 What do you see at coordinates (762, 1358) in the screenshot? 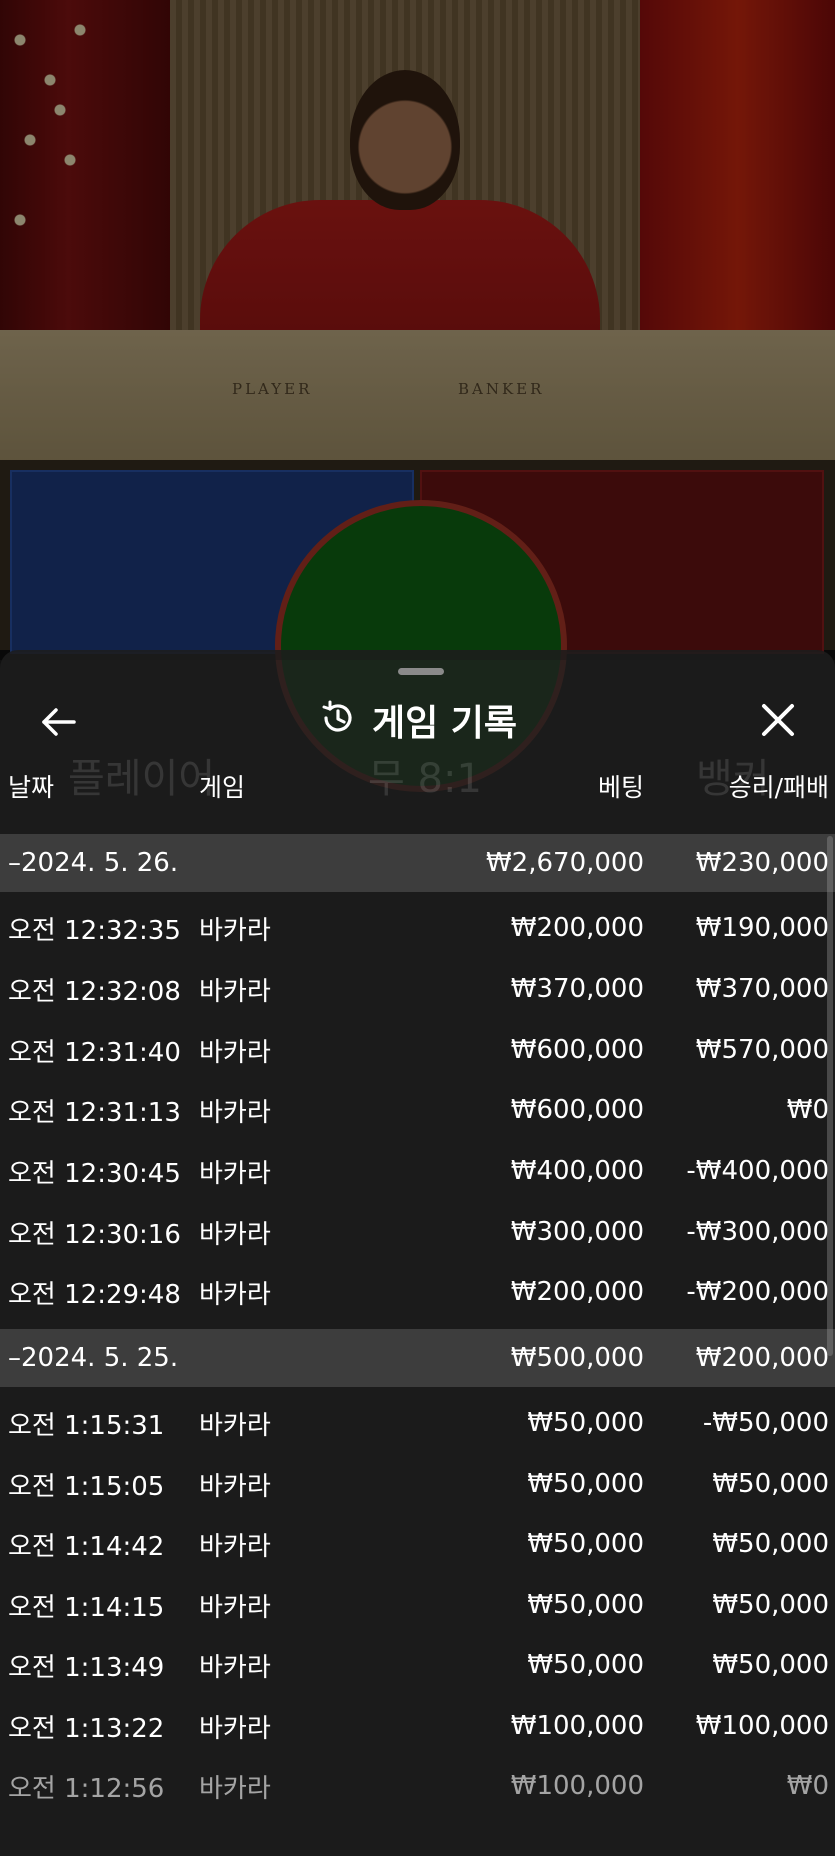
I see `group-result-total: ₩200,000` at bounding box center [762, 1358].